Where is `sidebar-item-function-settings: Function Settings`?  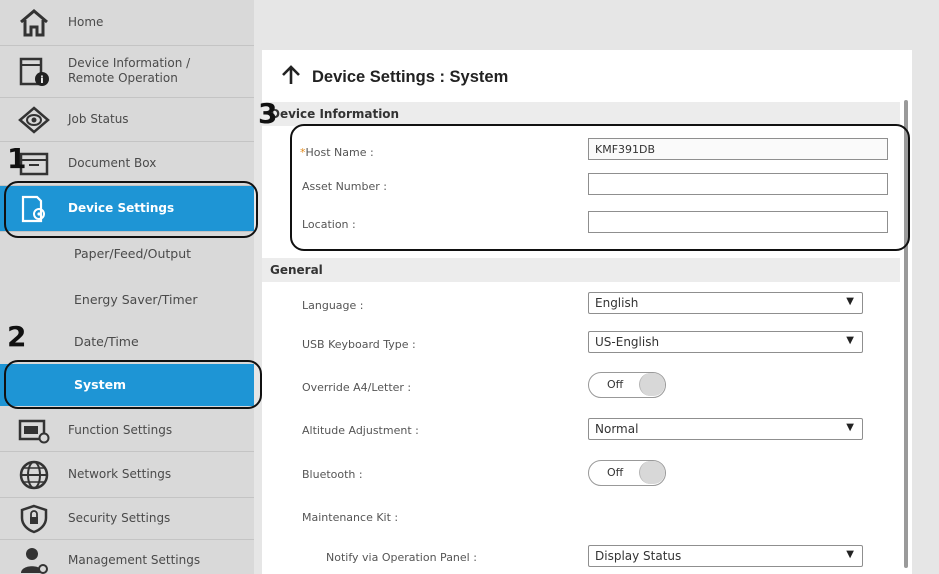
sidebar-item-function-settings: Function Settings is located at coordinates (127, 431).